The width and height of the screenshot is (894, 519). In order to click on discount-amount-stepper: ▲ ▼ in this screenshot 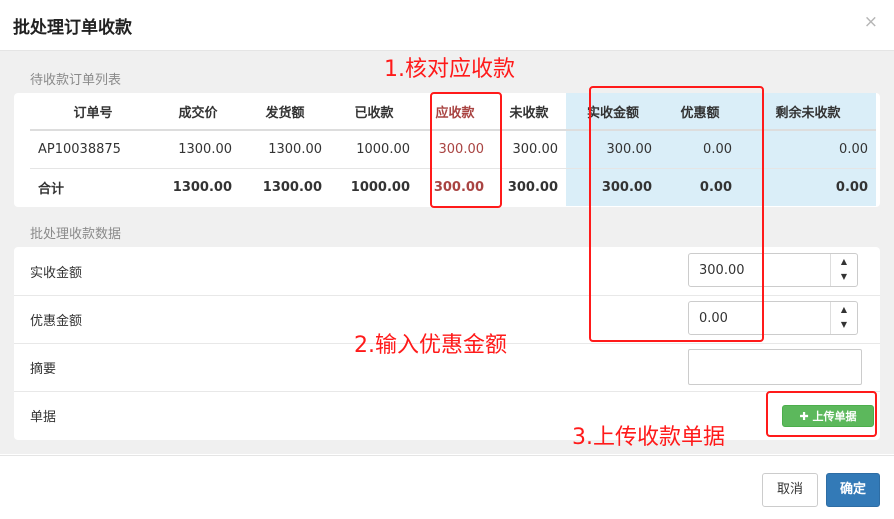, I will do `click(843, 318)`.